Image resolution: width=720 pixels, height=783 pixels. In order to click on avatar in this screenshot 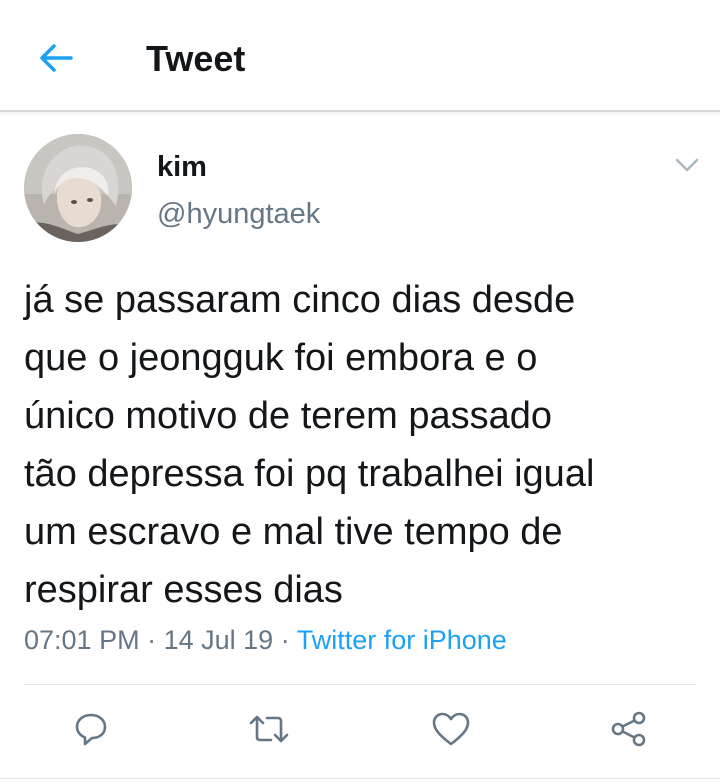, I will do `click(78, 188)`.